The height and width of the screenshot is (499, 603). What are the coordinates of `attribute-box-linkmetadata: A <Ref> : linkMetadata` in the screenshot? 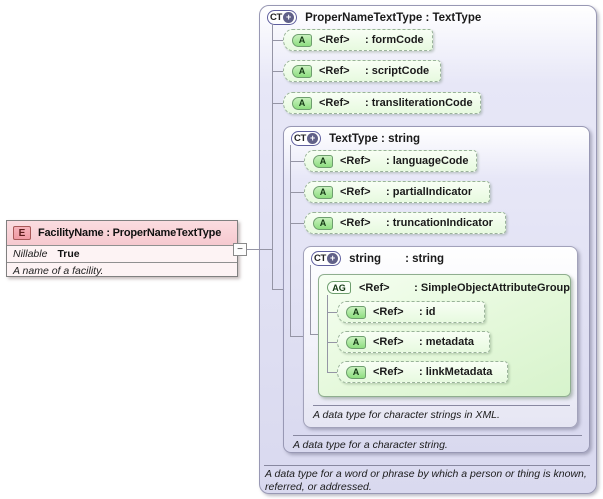 It's located at (422, 372).